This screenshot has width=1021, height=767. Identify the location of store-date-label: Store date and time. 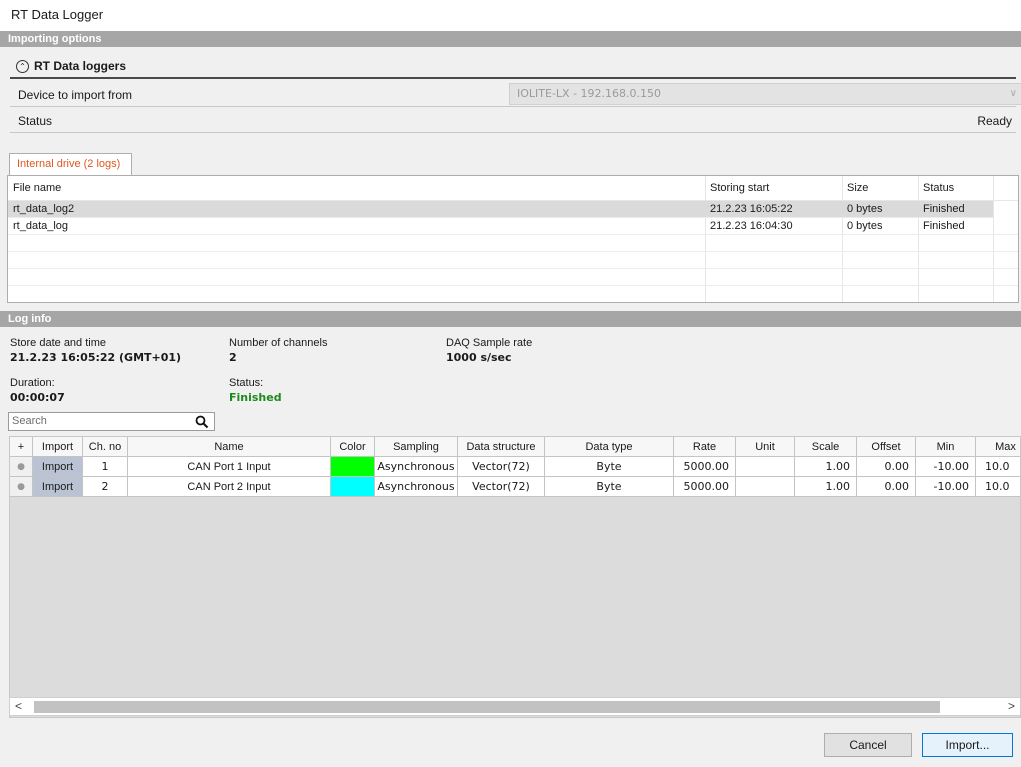
(58, 343).